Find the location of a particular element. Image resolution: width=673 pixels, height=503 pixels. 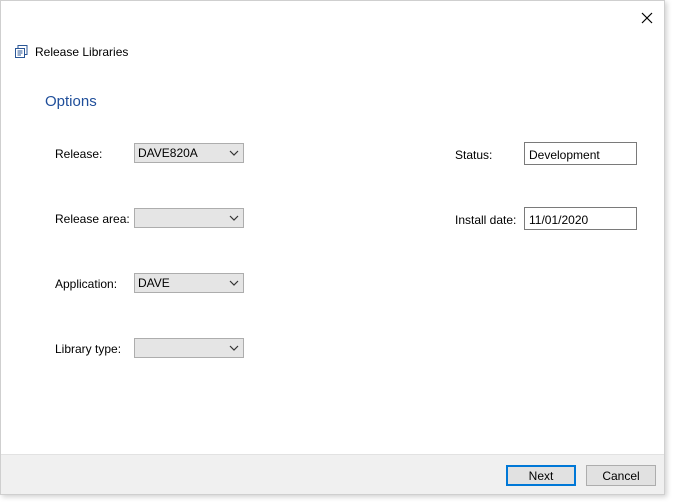

release-libraries-icon is located at coordinates (21, 52).